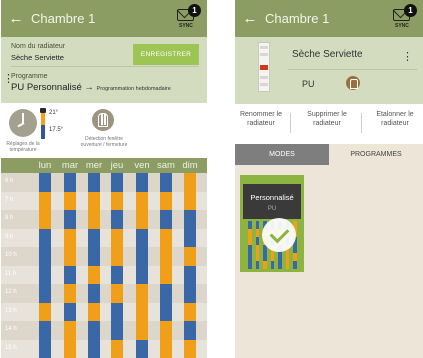 This screenshot has width=423, height=358. I want to click on tab-programs: PROGRAMMES, so click(376, 154).